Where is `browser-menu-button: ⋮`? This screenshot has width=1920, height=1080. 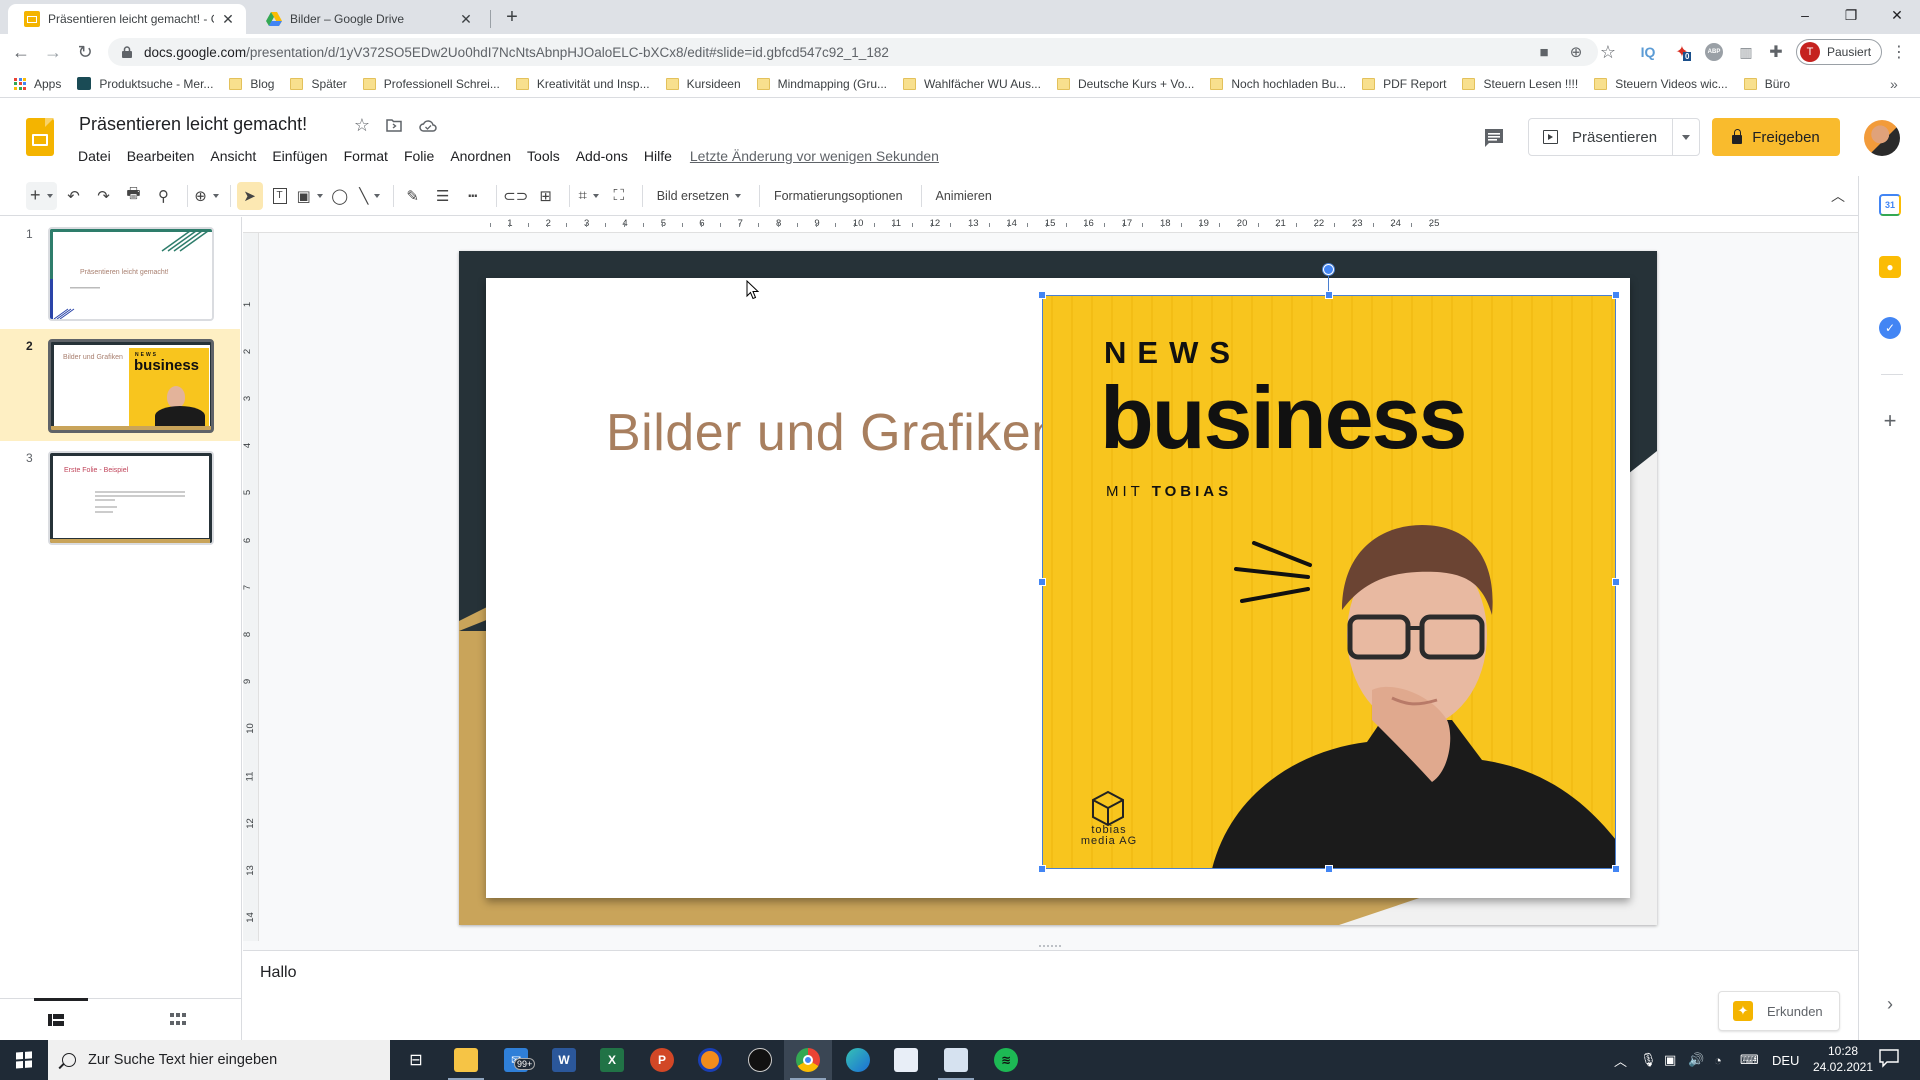
browser-menu-button: ⋮ is located at coordinates (1899, 52).